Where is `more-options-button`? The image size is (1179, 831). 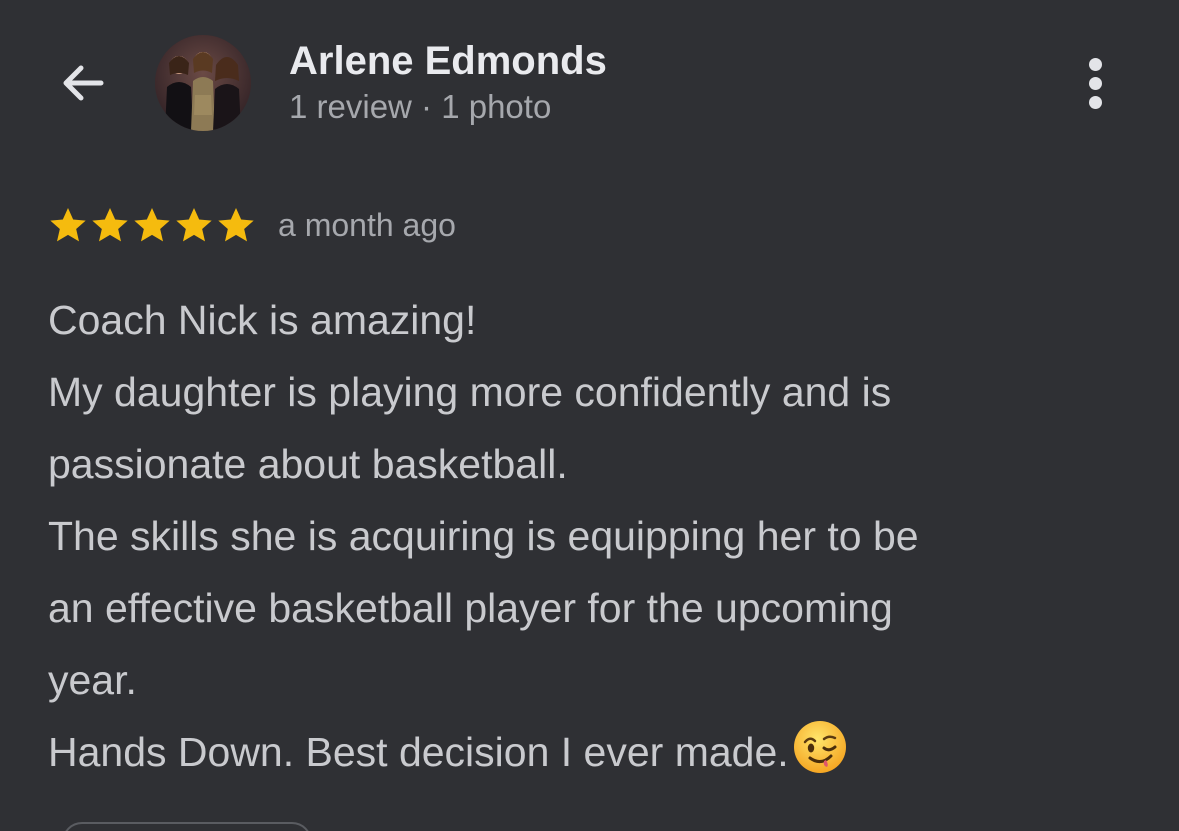 more-options-button is located at coordinates (1095, 83).